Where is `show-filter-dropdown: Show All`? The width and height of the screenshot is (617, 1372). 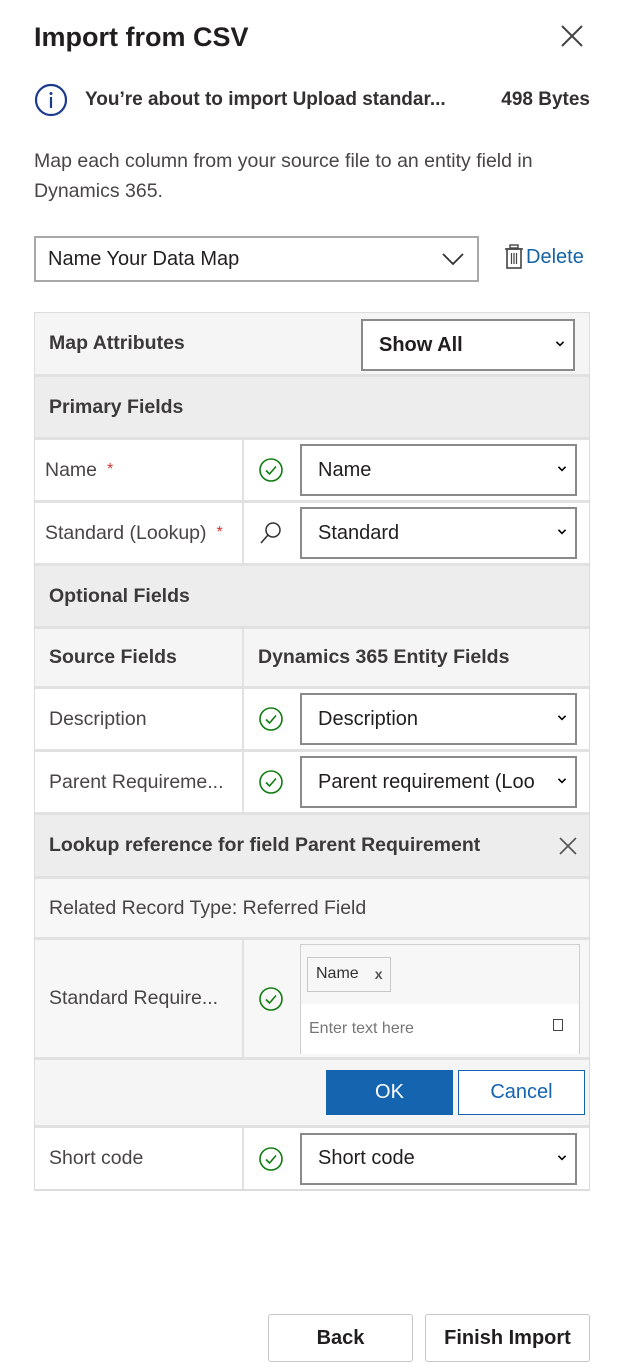
show-filter-dropdown: Show All is located at coordinates (468, 345).